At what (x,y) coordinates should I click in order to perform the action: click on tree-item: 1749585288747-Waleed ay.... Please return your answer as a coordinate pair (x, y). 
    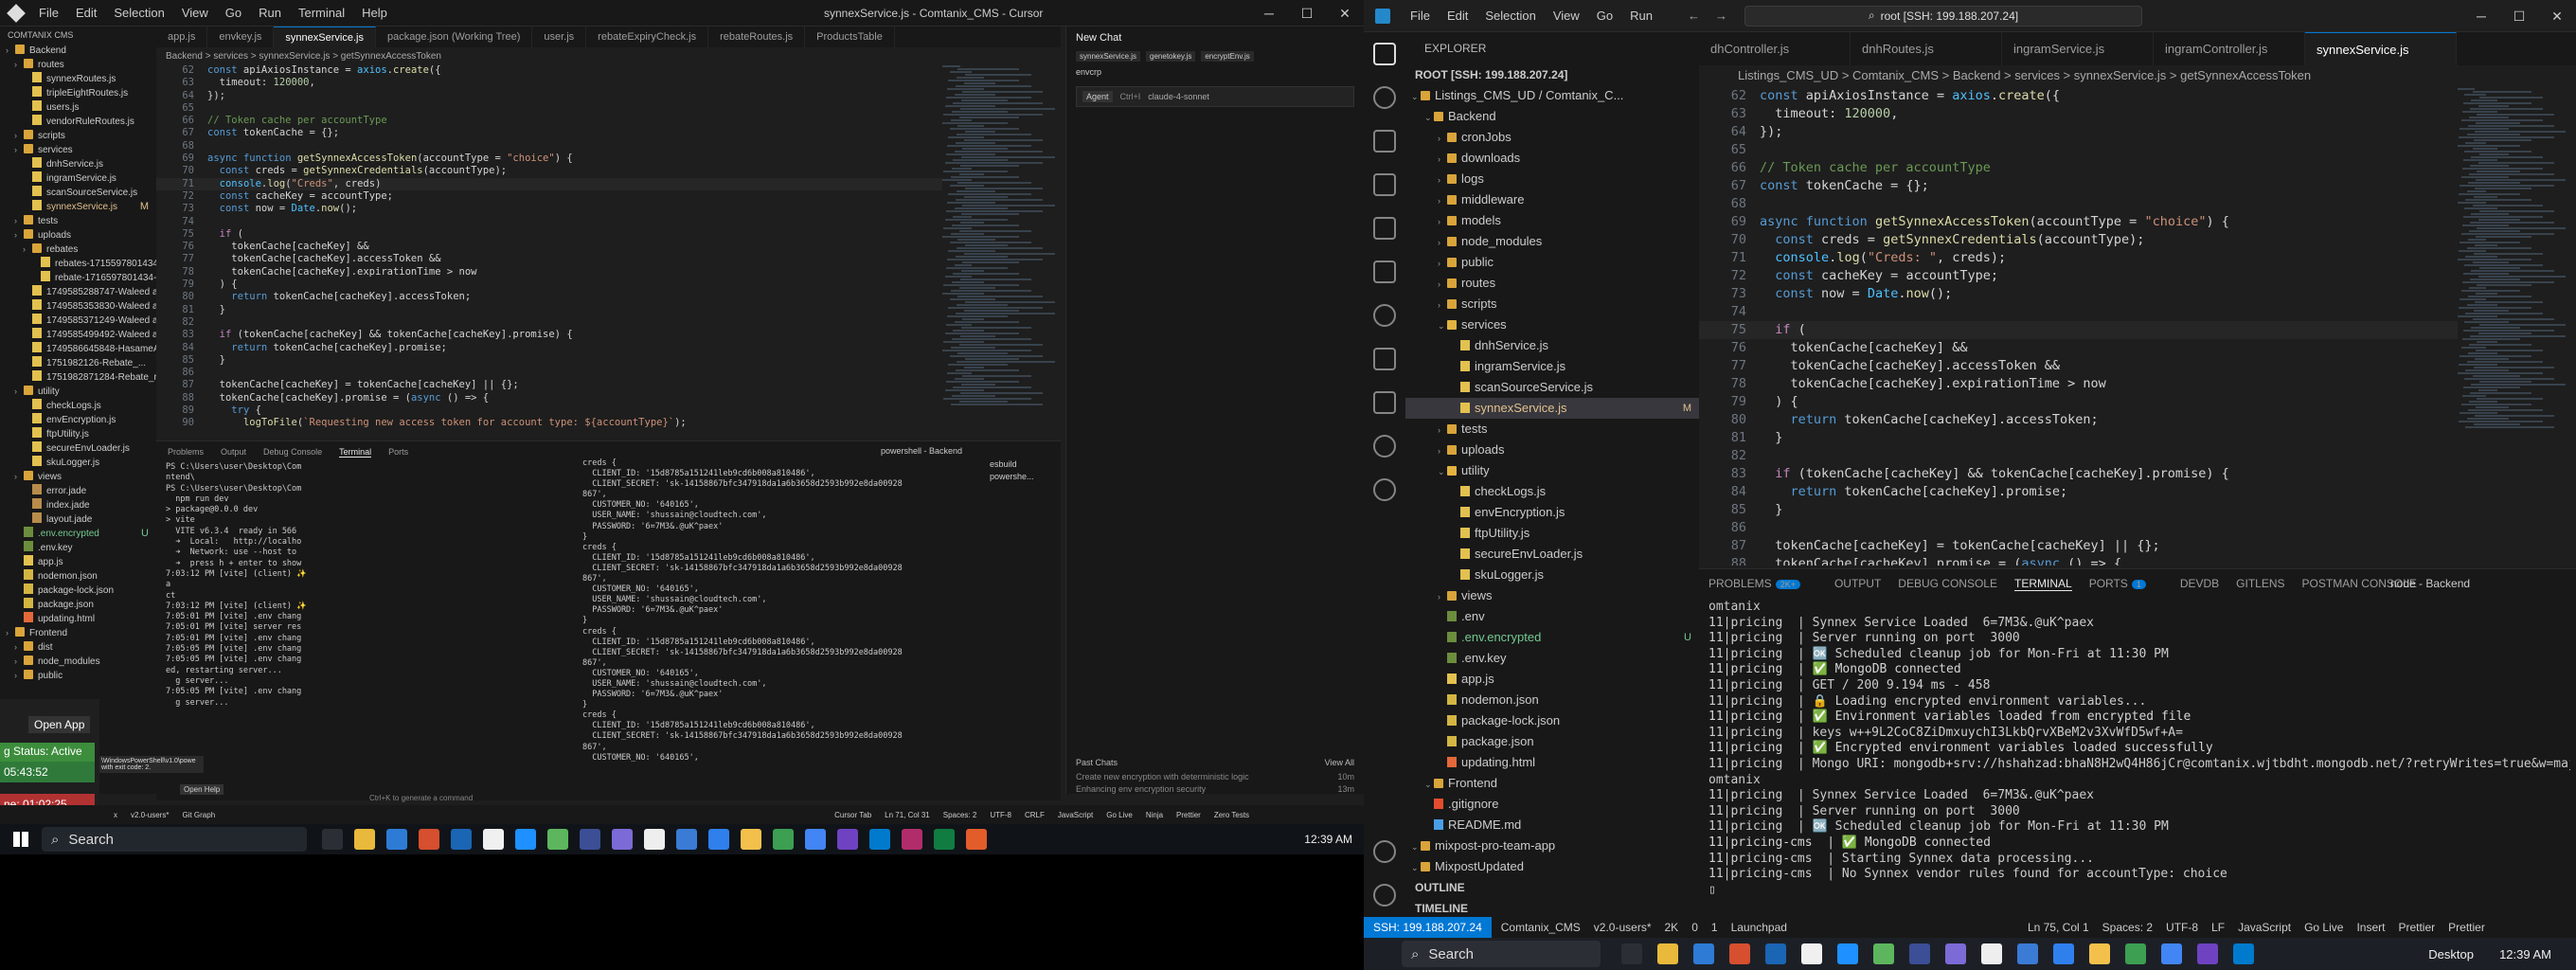
    Looking at the image, I should click on (78, 292).